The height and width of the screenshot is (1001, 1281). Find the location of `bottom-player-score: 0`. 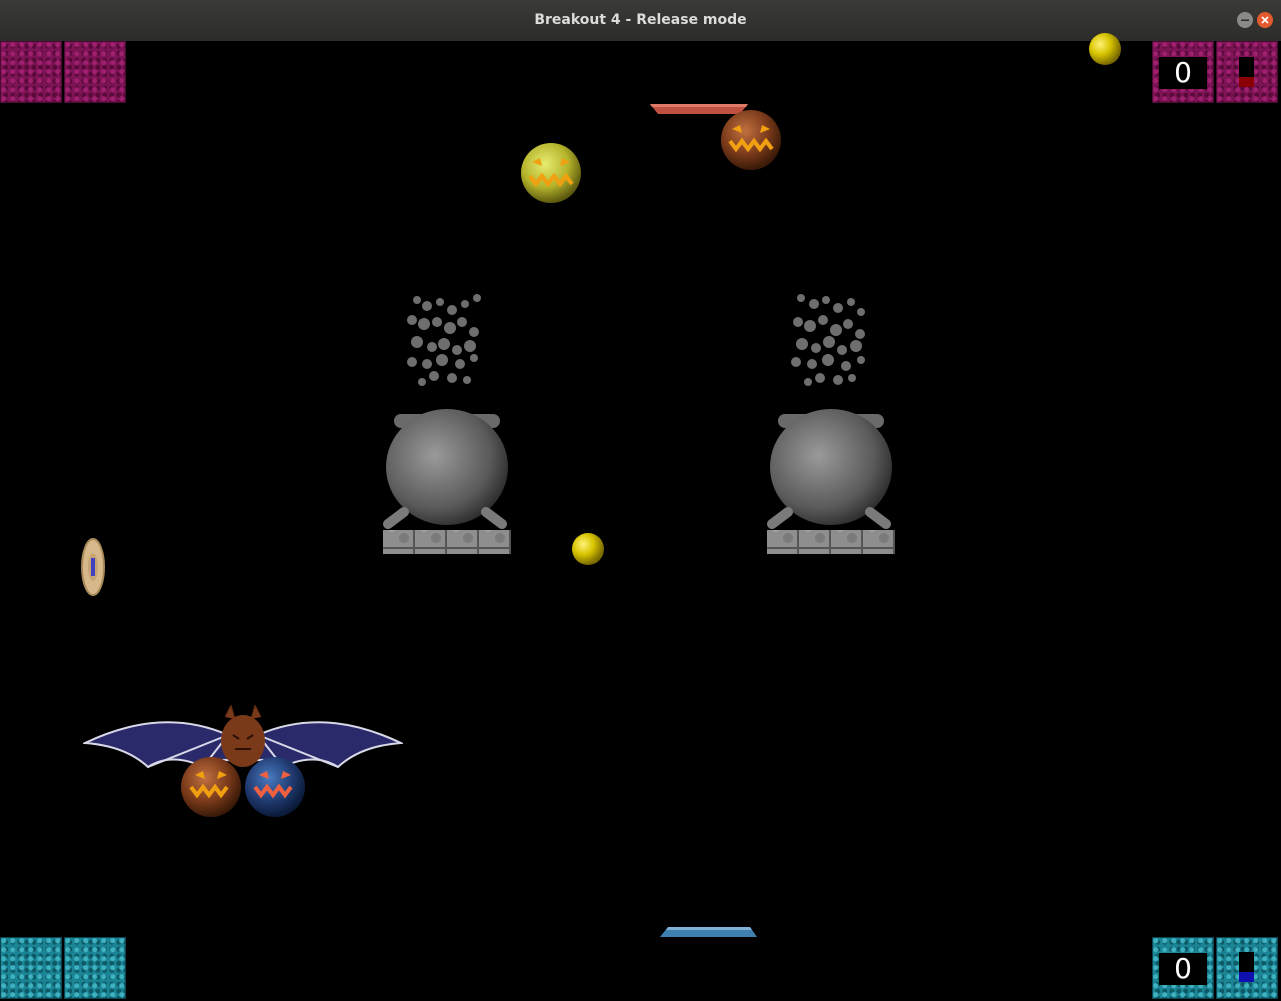

bottom-player-score: 0 is located at coordinates (1183, 969).